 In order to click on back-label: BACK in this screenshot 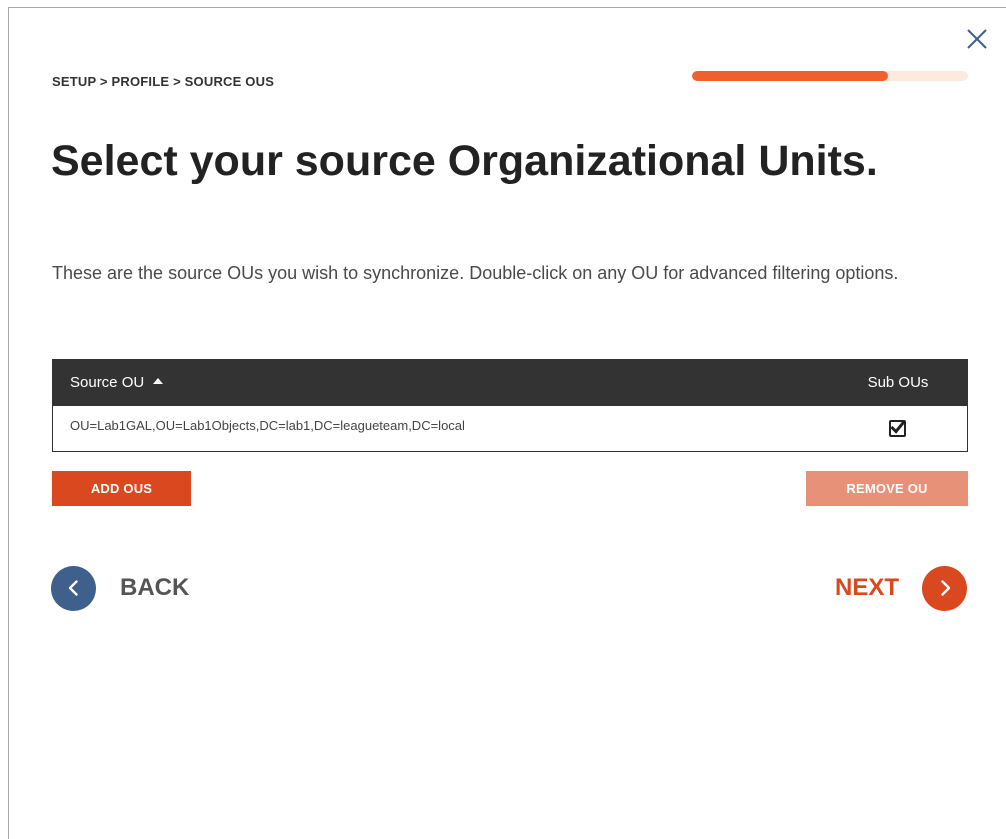, I will do `click(155, 587)`.